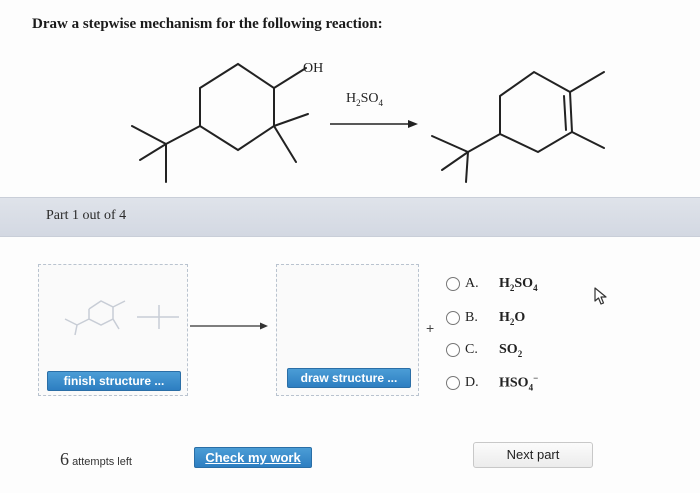  I want to click on choice-a-formula: H2SO4, so click(518, 284).